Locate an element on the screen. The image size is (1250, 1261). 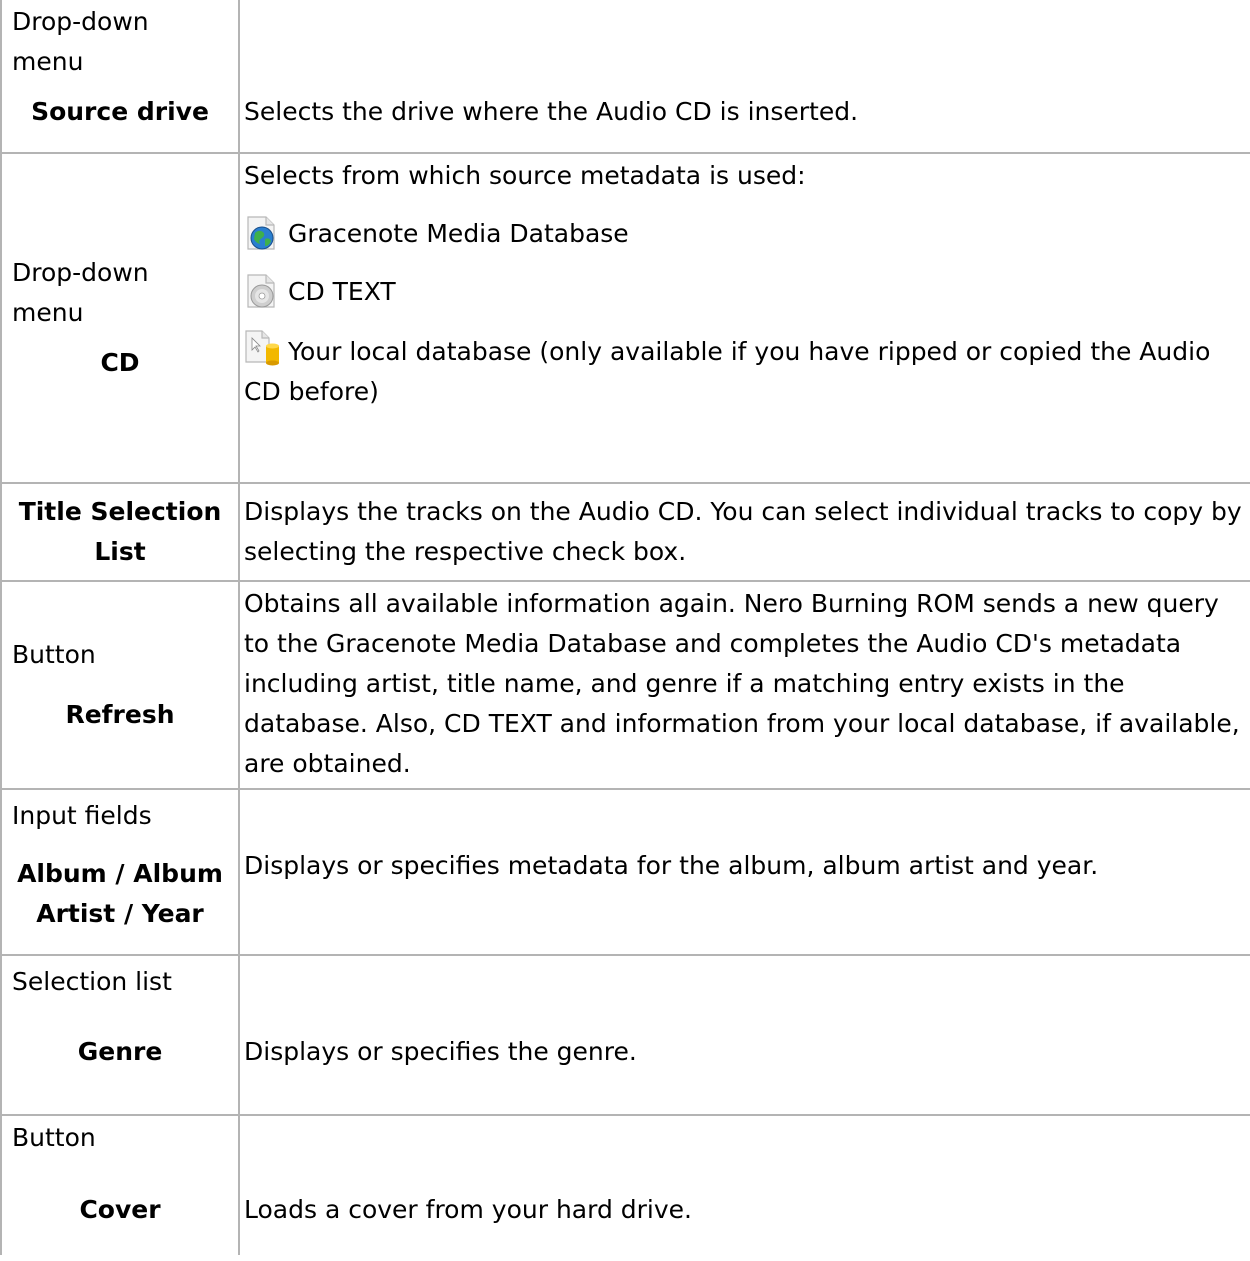
globe-database-icon is located at coordinates (262, 234).